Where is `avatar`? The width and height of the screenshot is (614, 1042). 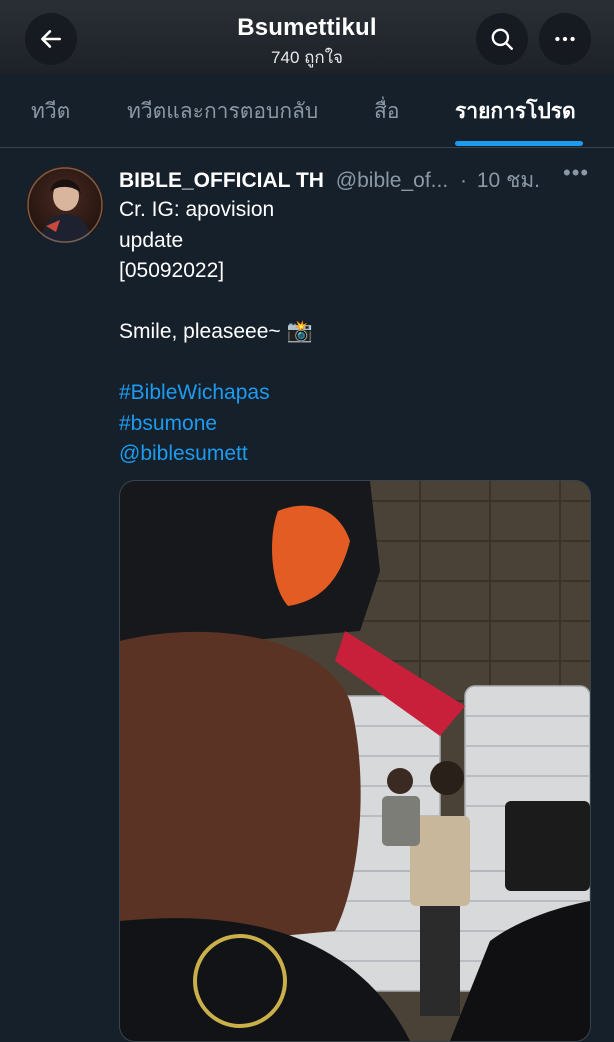 avatar is located at coordinates (65, 205).